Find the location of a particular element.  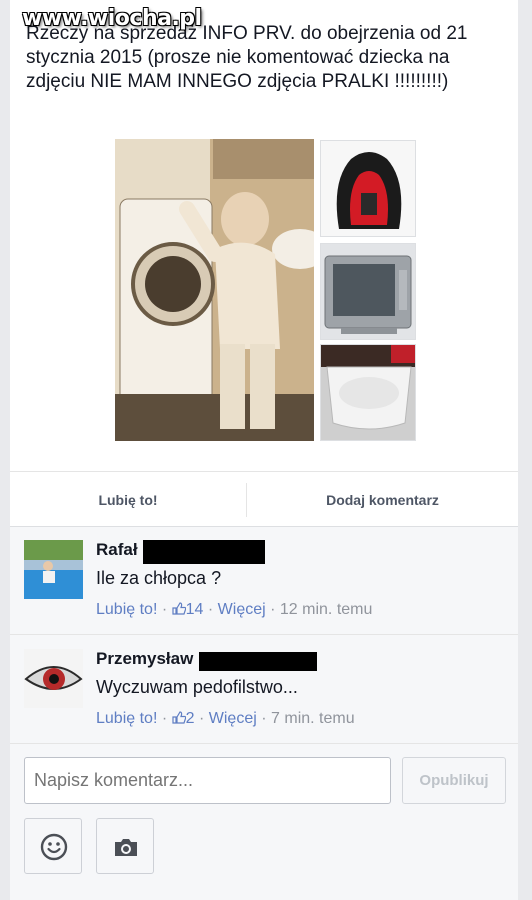

comment-input is located at coordinates (207, 780).